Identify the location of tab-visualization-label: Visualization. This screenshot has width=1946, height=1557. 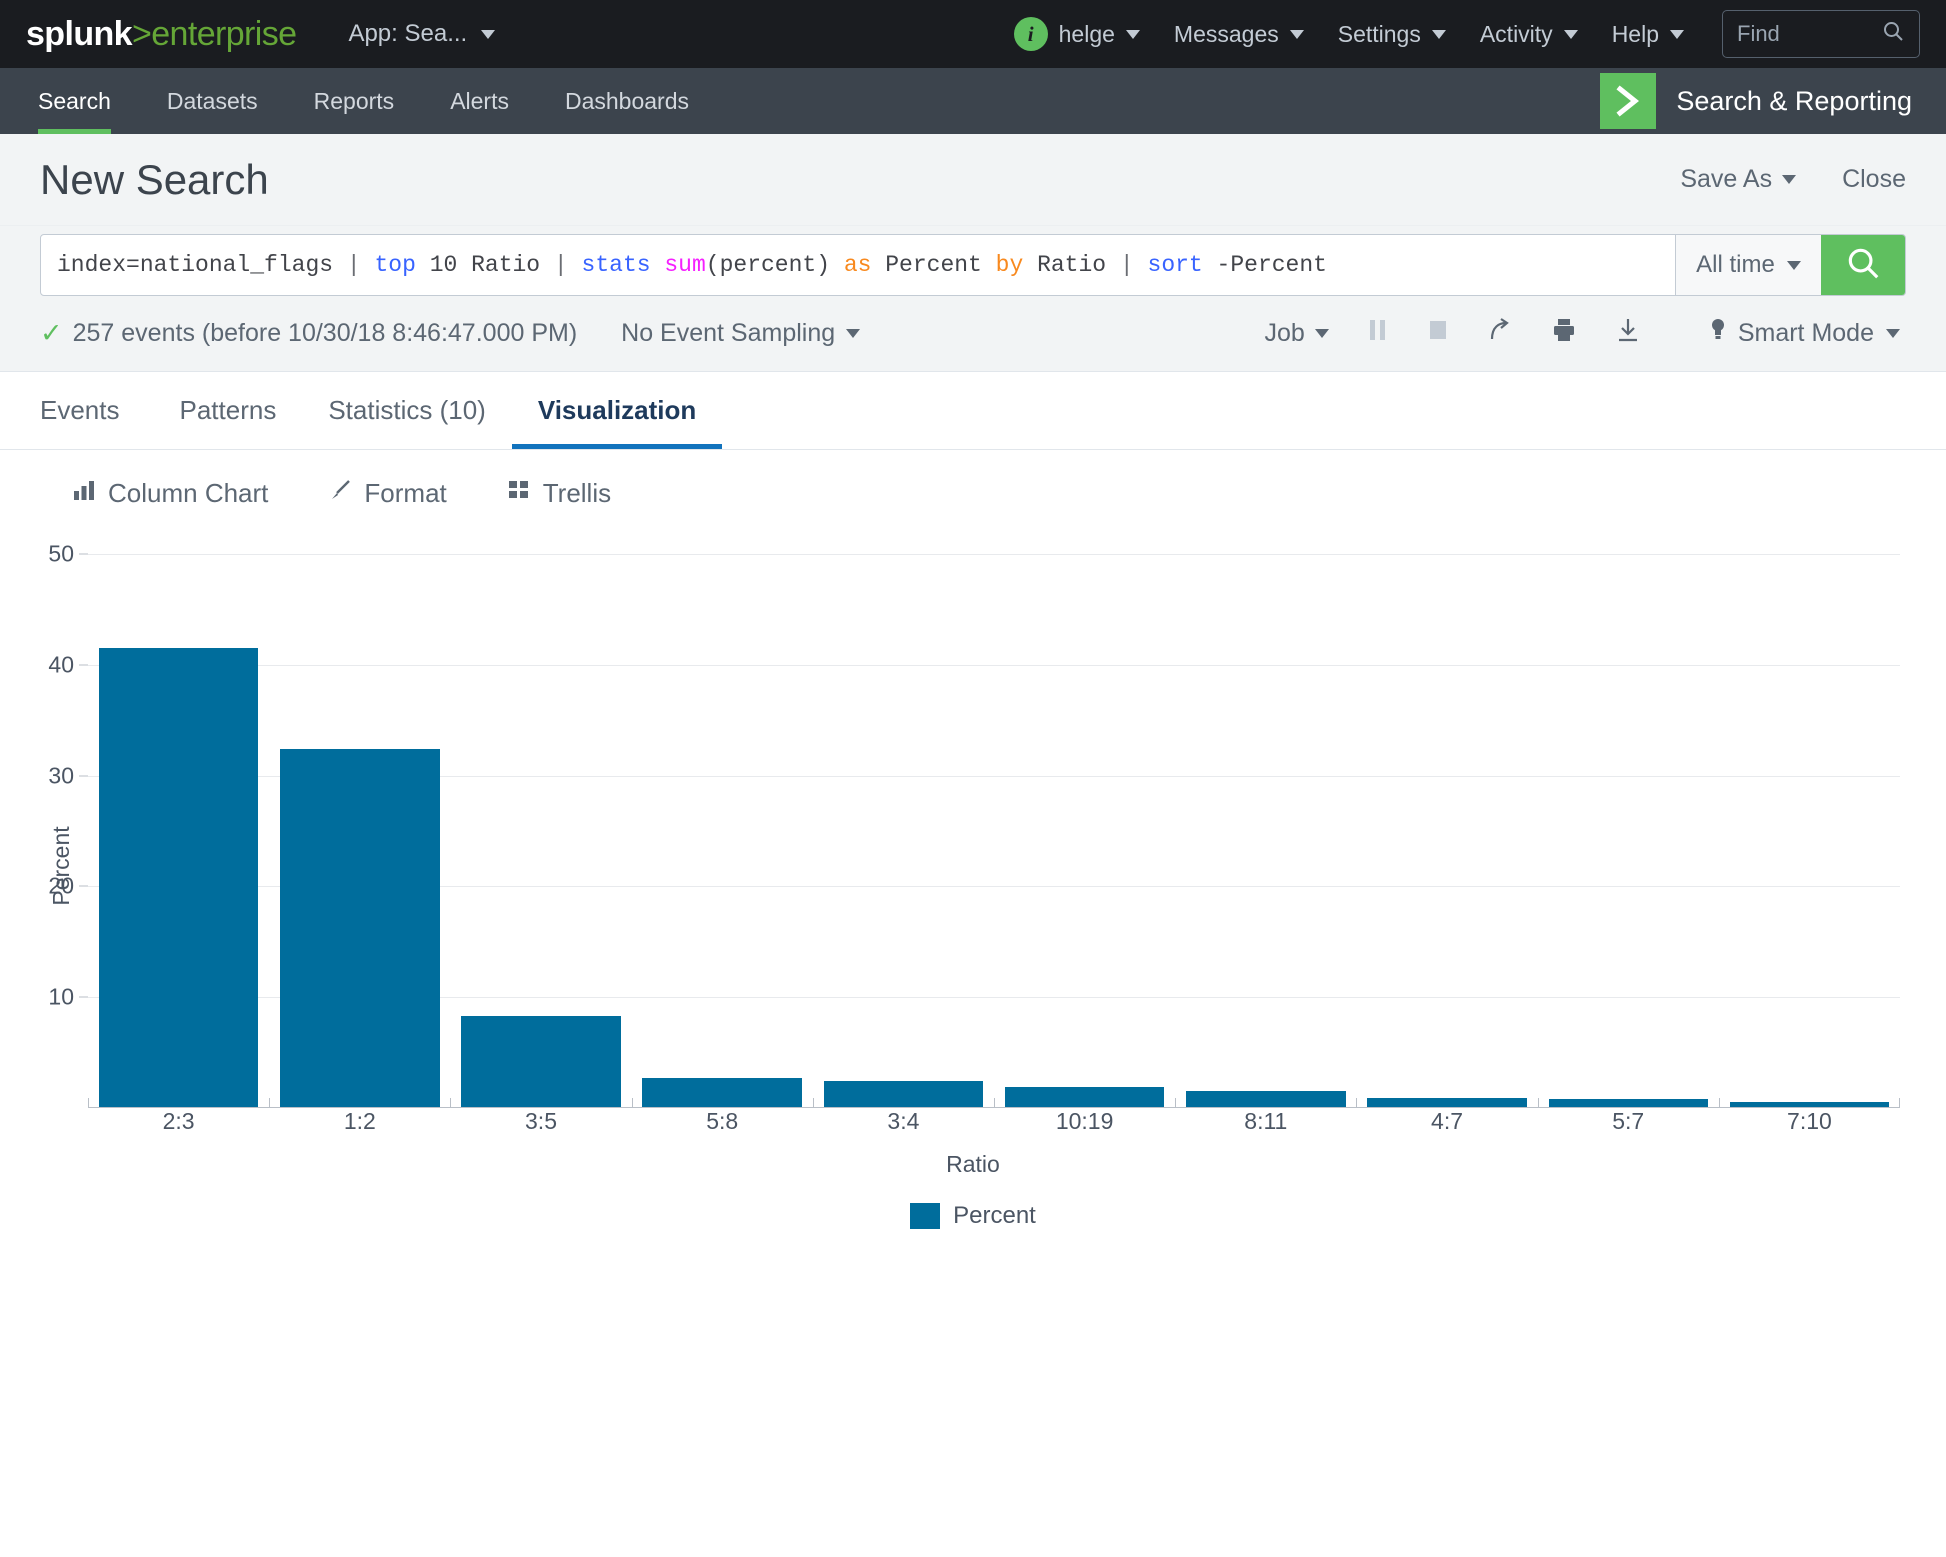
(617, 410).